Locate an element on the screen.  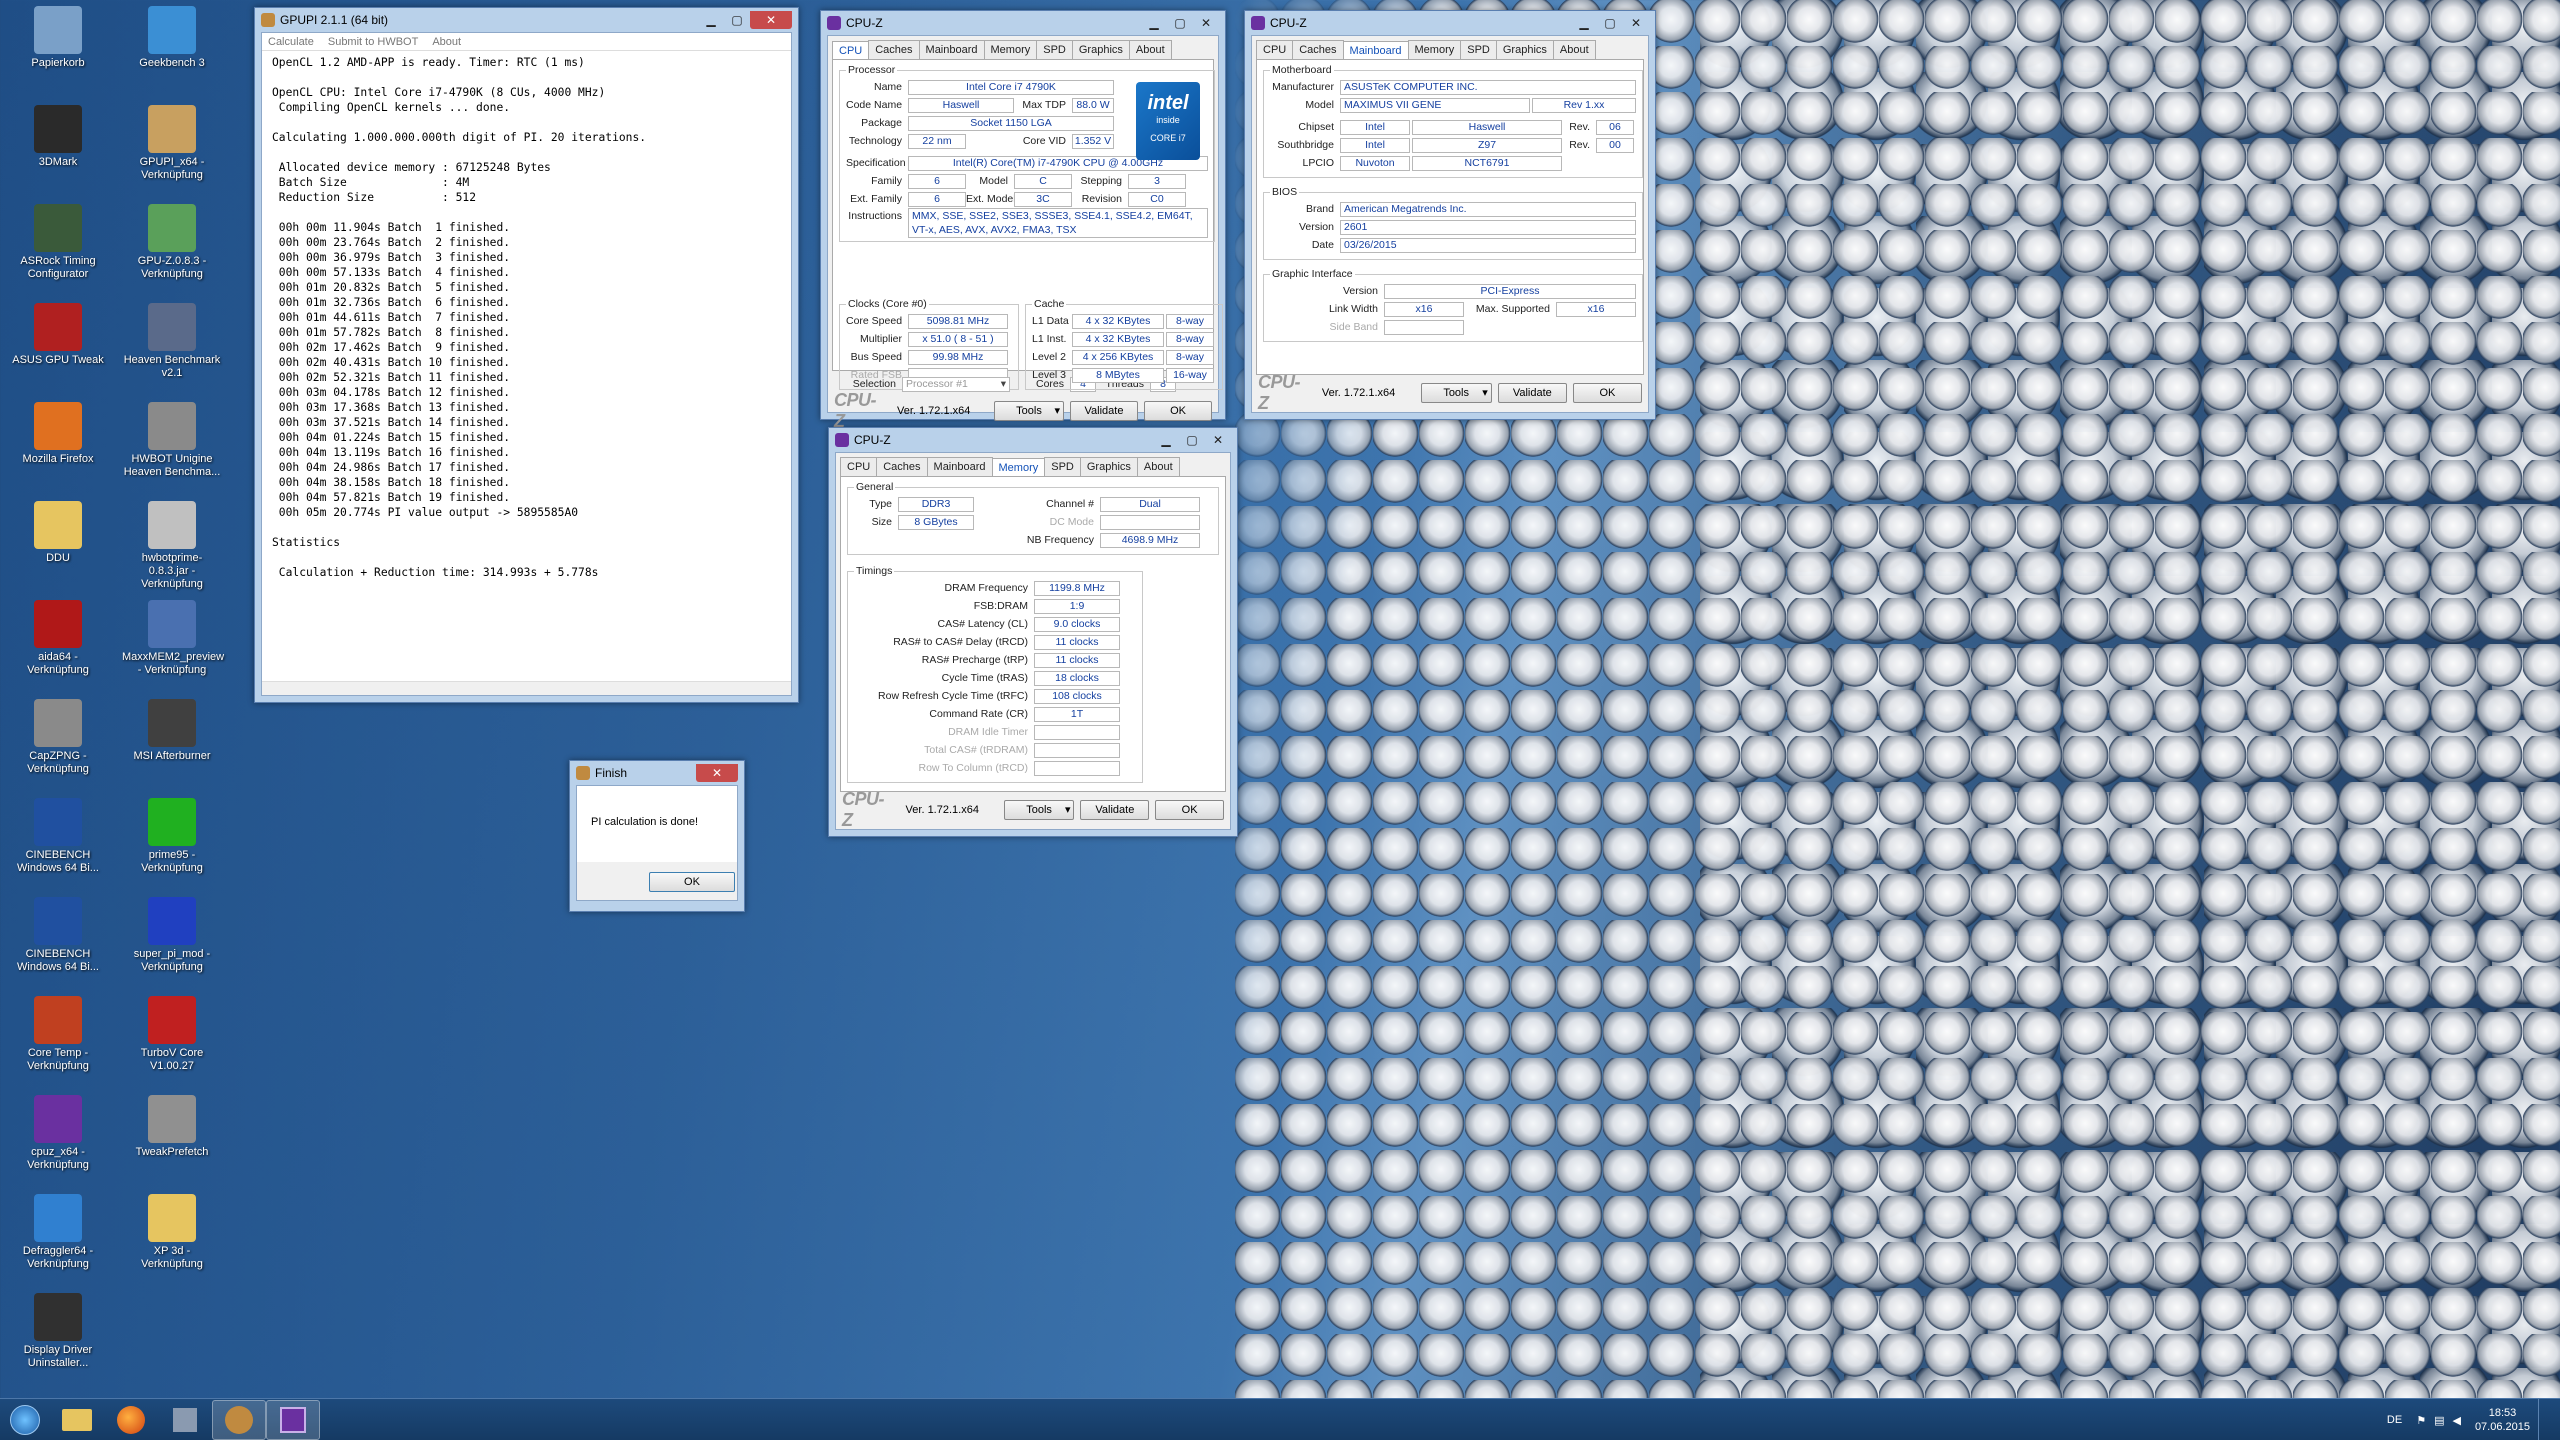
desktop-icon: MSI Afterburner is located at coordinates (172, 731).